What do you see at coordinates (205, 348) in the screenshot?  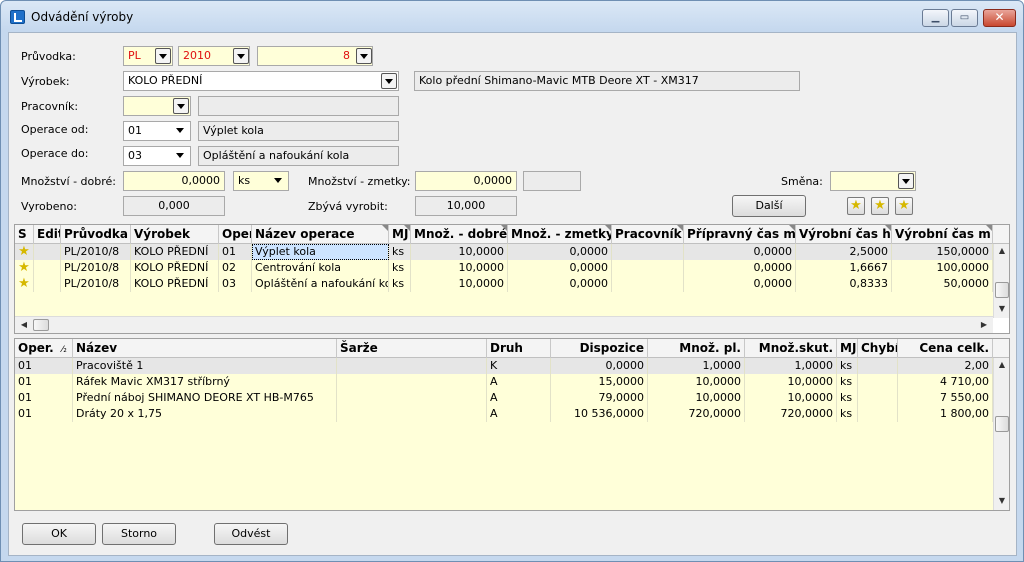 I see `column-header: Název` at bounding box center [205, 348].